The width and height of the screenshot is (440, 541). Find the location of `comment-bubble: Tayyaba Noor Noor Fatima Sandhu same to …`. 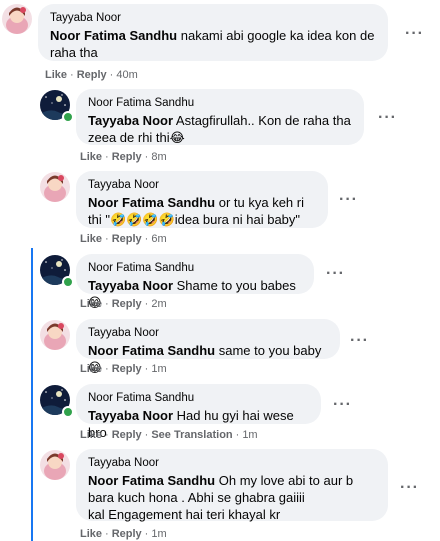

comment-bubble: Tayyaba Noor Noor Fatima Sandhu same to … is located at coordinates (208, 347).